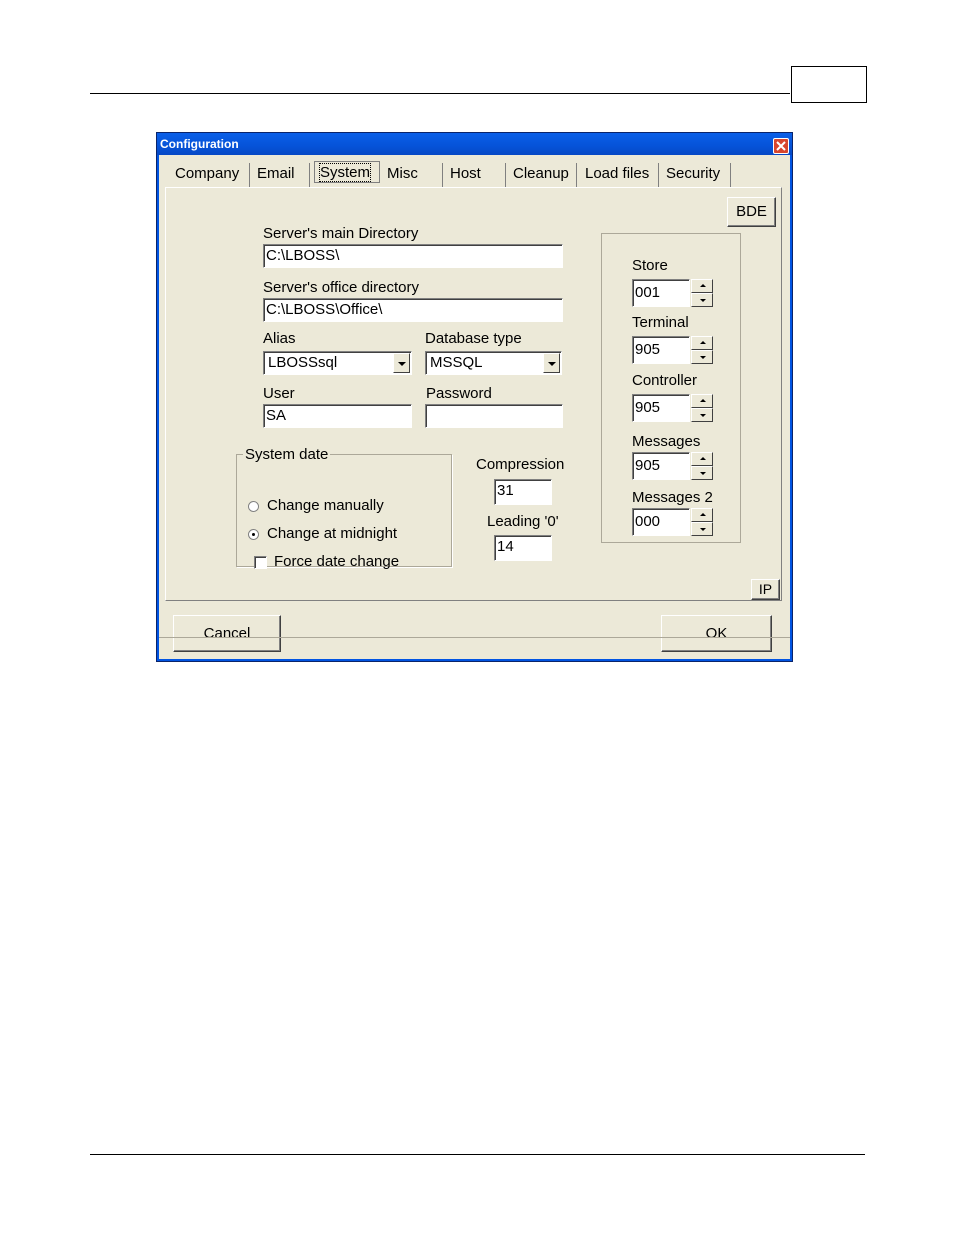  What do you see at coordinates (413, 256) in the screenshot?
I see `main-directory-input: C:\LBOSS\` at bounding box center [413, 256].